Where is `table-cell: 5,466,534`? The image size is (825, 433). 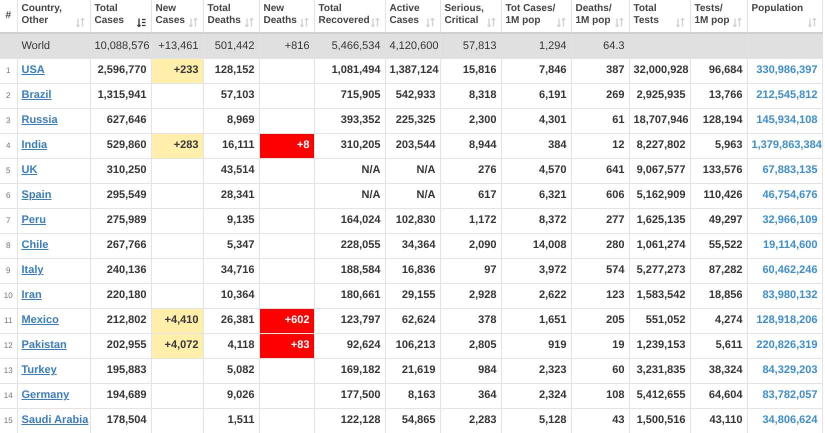
table-cell: 5,466,534 is located at coordinates (349, 45).